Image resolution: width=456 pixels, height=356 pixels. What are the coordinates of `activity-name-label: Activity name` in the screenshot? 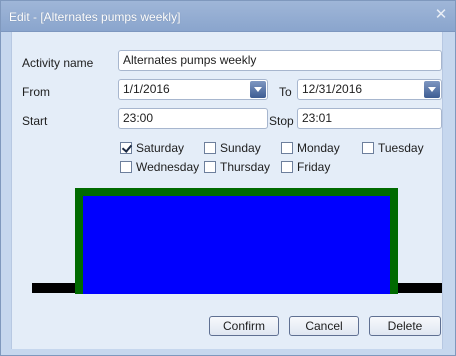 It's located at (58, 63).